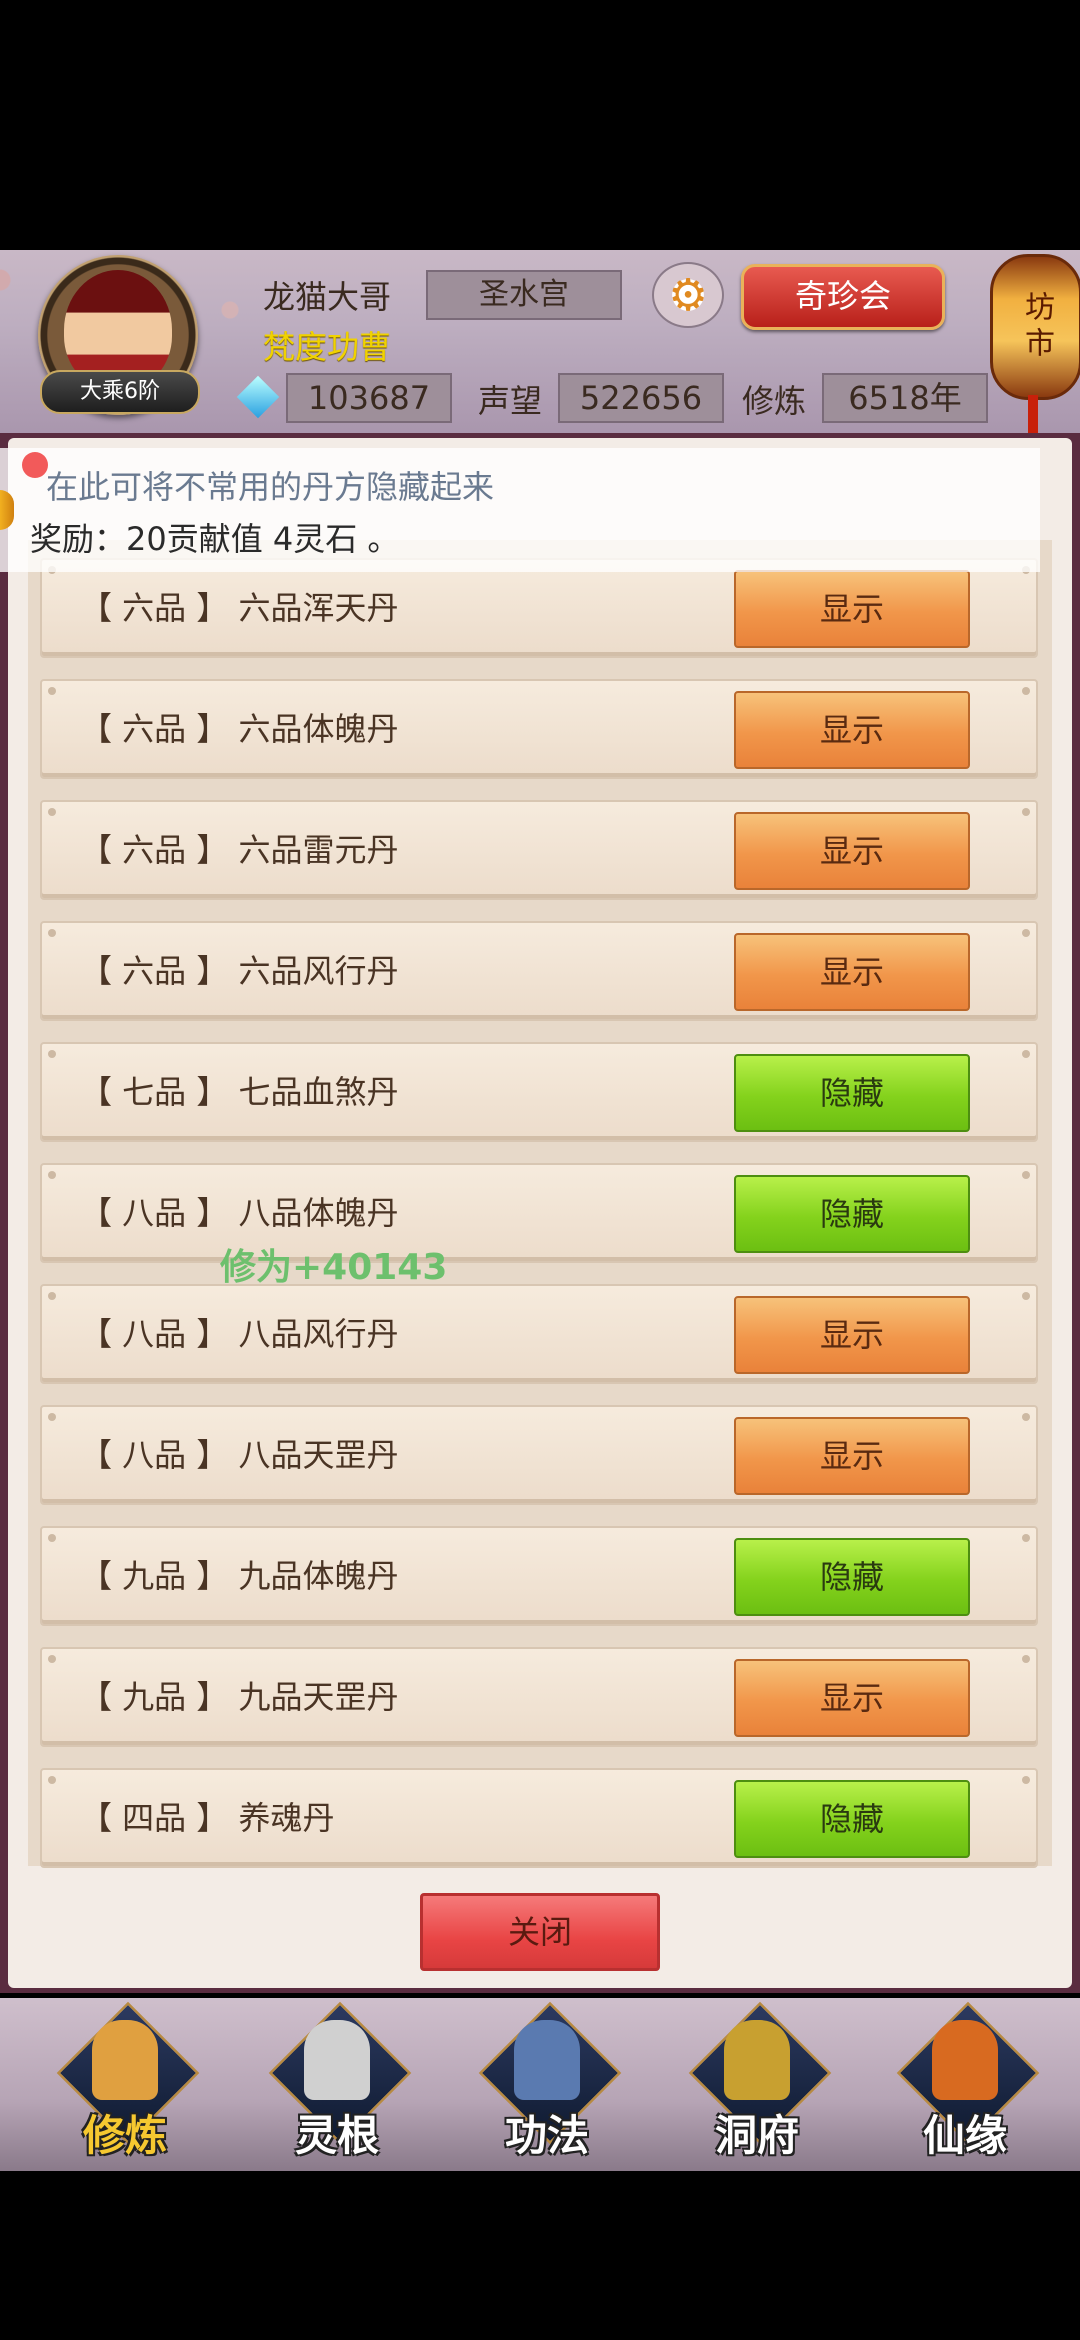 This screenshot has width=1080, height=2340. Describe the element at coordinates (239, 850) in the screenshot. I see `pill-name: 【 六品 】 六品雷元丹` at that location.